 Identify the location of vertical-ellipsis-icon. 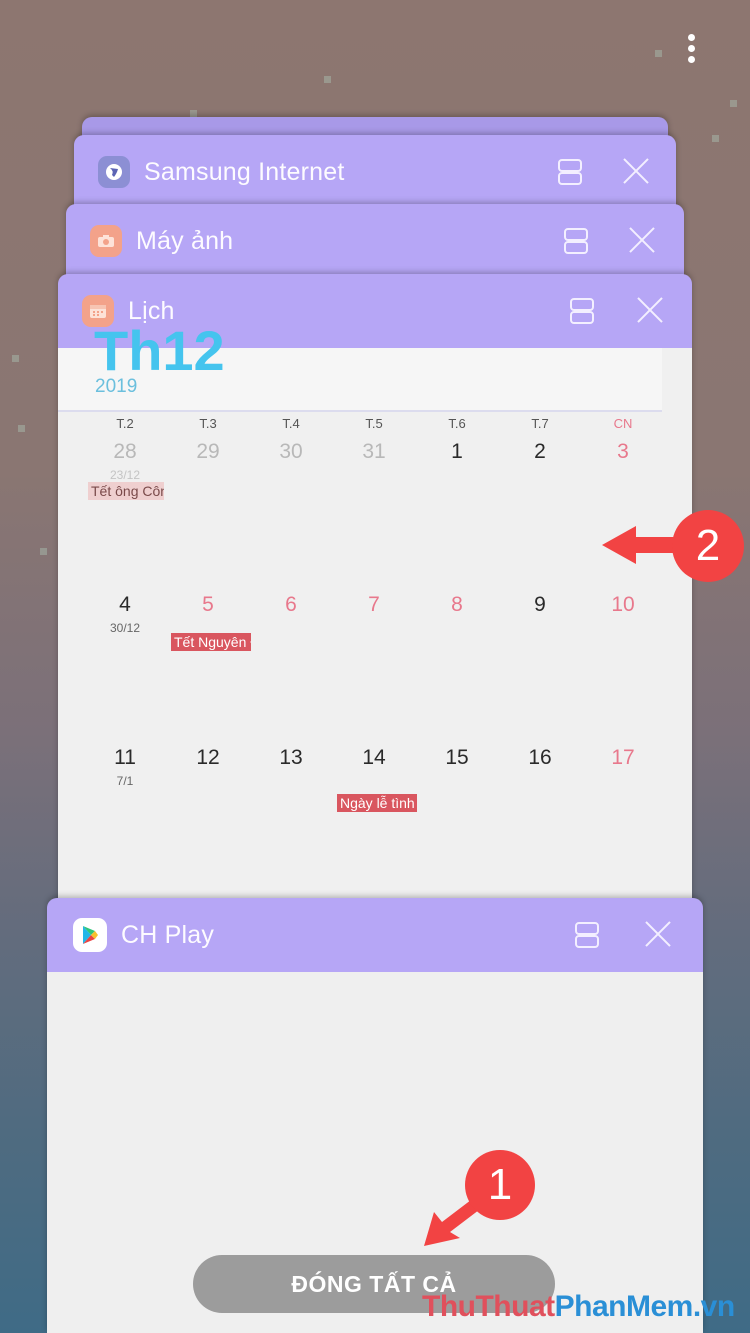
(691, 48).